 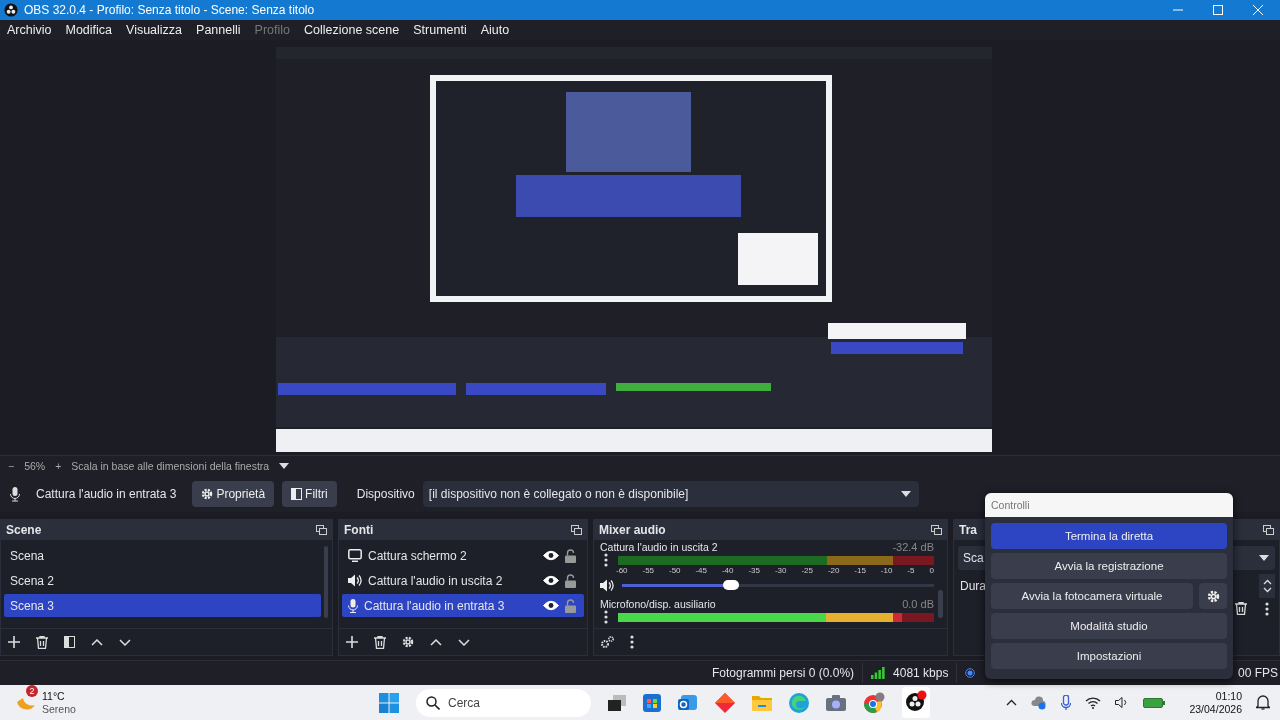 I want to click on window-title: OBS 32.0.4 - Profilo: Senza titolo - Scene: Senza titolo, so click(x=170, y=10).